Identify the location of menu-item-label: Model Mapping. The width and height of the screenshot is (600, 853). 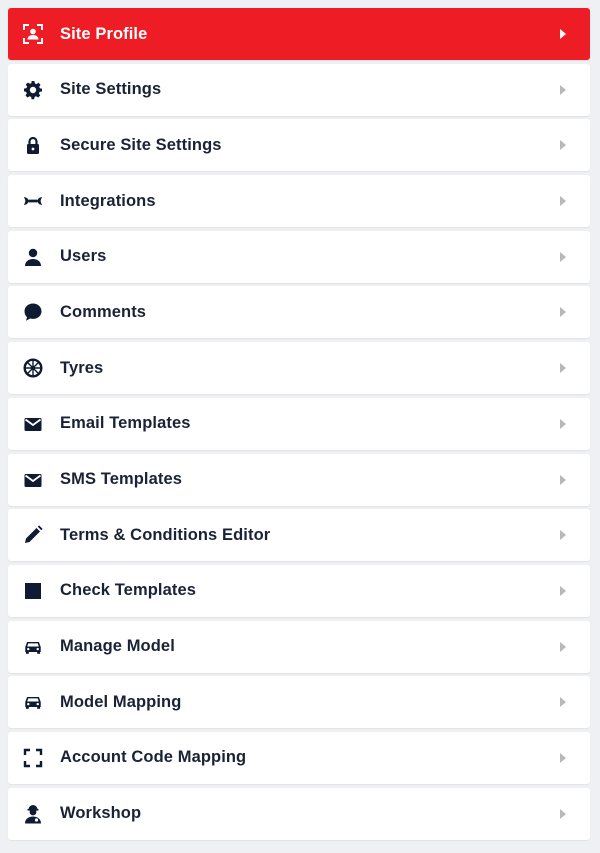
(121, 701).